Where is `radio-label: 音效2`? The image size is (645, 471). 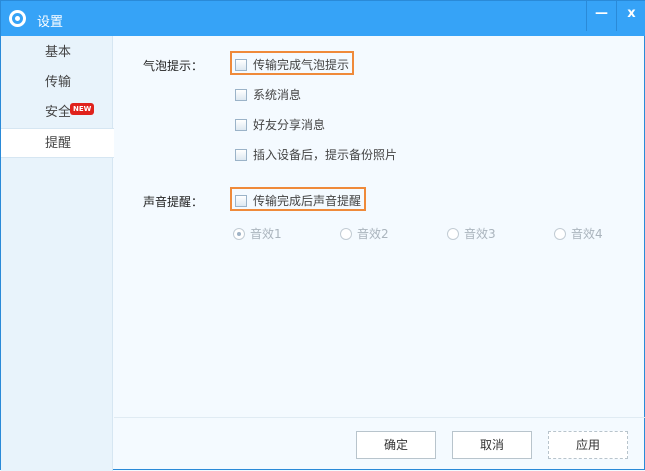 radio-label: 音效2 is located at coordinates (373, 234).